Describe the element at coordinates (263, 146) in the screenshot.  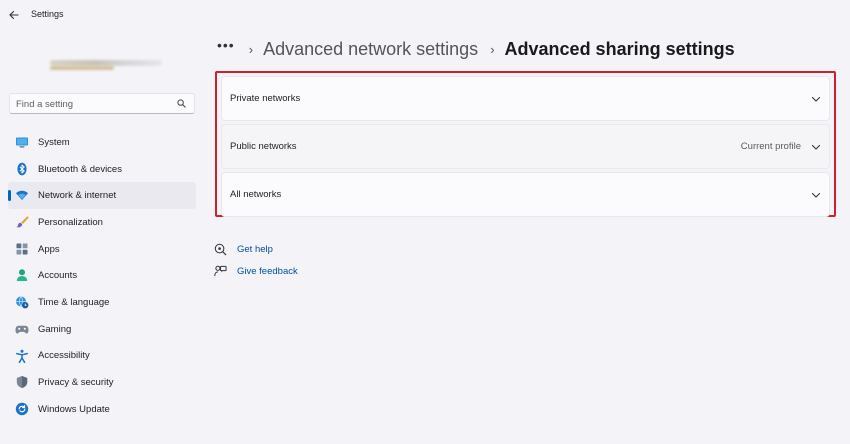
I see `section-label: Public networks` at that location.